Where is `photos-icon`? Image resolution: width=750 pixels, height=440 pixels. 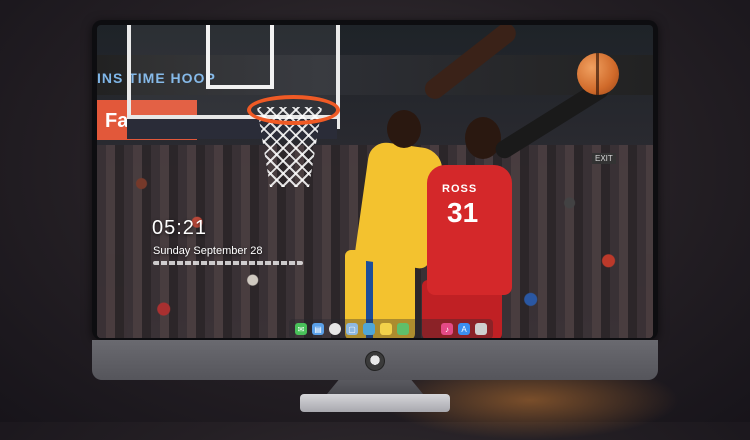
photos-icon is located at coordinates (481, 329).